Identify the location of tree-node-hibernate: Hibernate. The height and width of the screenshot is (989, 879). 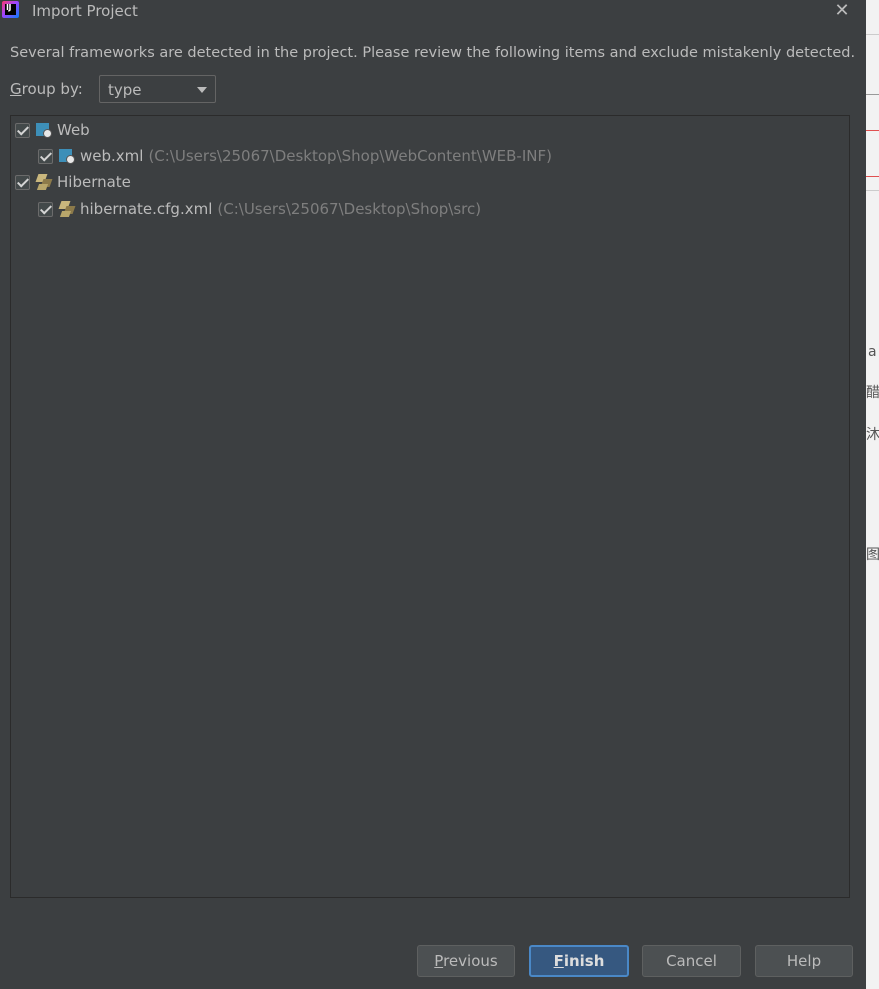
(73, 182).